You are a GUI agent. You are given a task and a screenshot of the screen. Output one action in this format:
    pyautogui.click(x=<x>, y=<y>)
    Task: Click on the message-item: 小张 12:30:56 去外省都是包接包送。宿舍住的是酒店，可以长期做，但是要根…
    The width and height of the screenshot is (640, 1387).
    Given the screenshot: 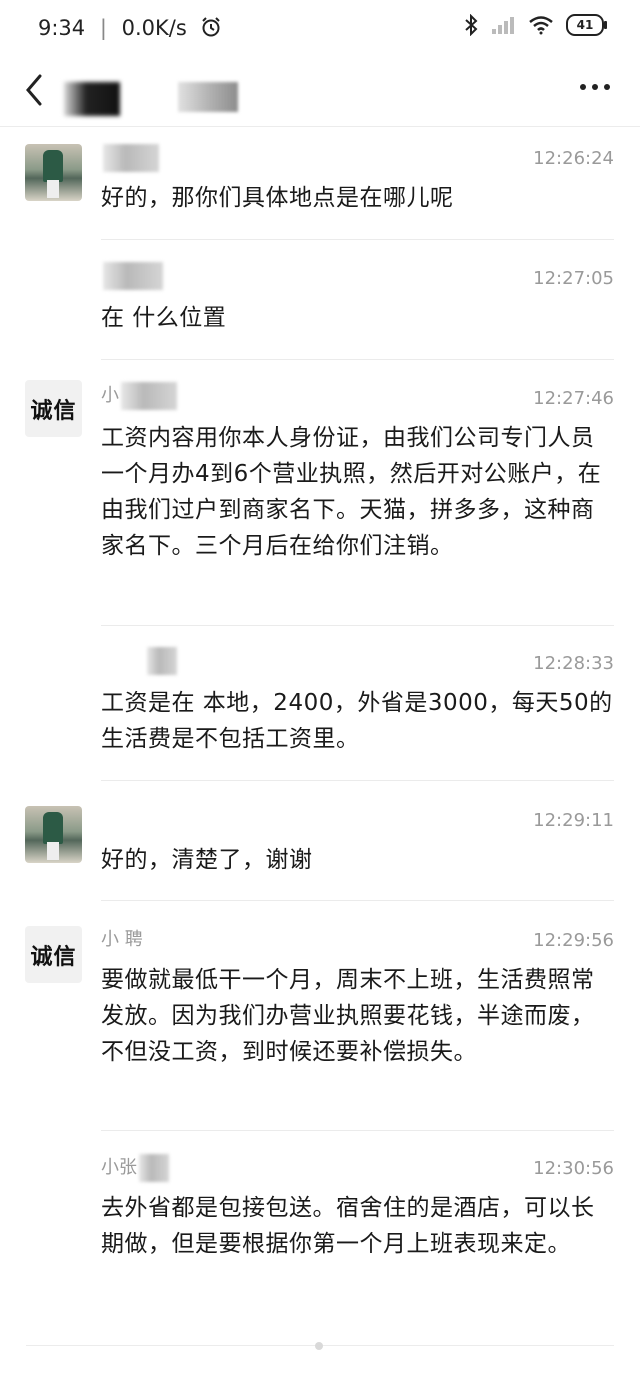 What is the action you would take?
    pyautogui.click(x=320, y=1232)
    